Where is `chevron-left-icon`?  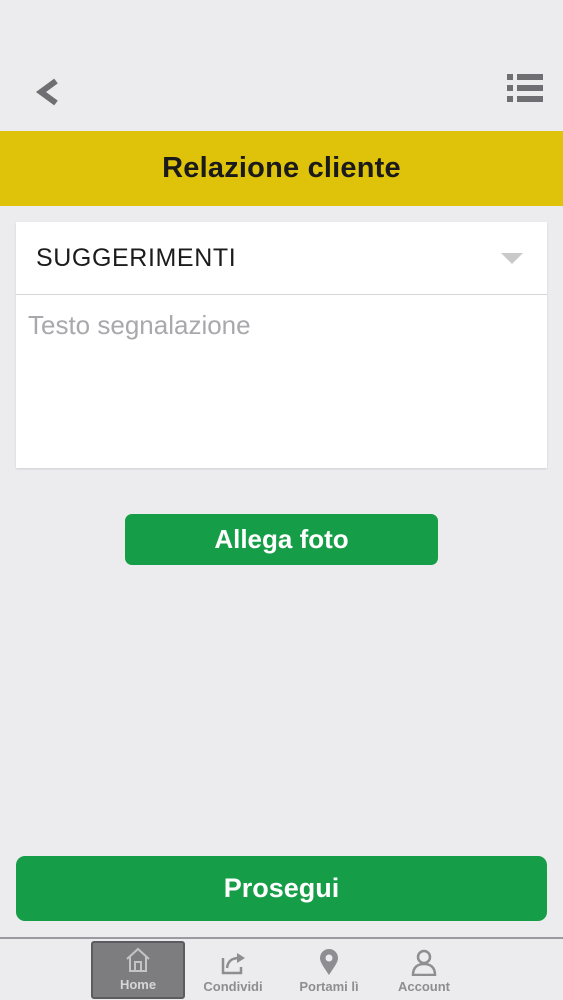 chevron-left-icon is located at coordinates (48, 94).